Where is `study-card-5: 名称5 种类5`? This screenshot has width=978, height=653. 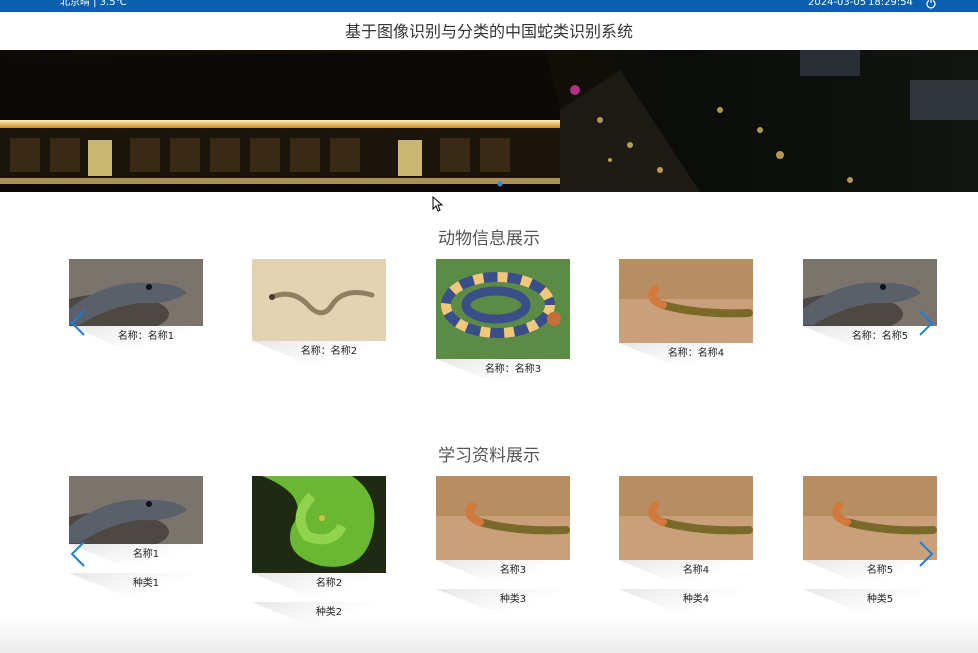
study-card-5: 名称5 种类5 is located at coordinates (870, 543).